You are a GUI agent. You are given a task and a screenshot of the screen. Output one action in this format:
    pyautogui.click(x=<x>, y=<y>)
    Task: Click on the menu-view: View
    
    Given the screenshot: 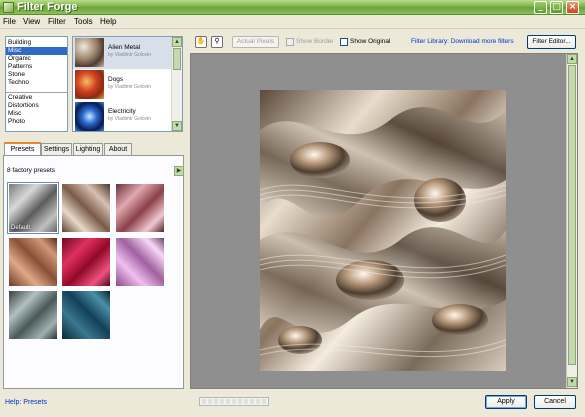 What is the action you would take?
    pyautogui.click(x=31, y=22)
    